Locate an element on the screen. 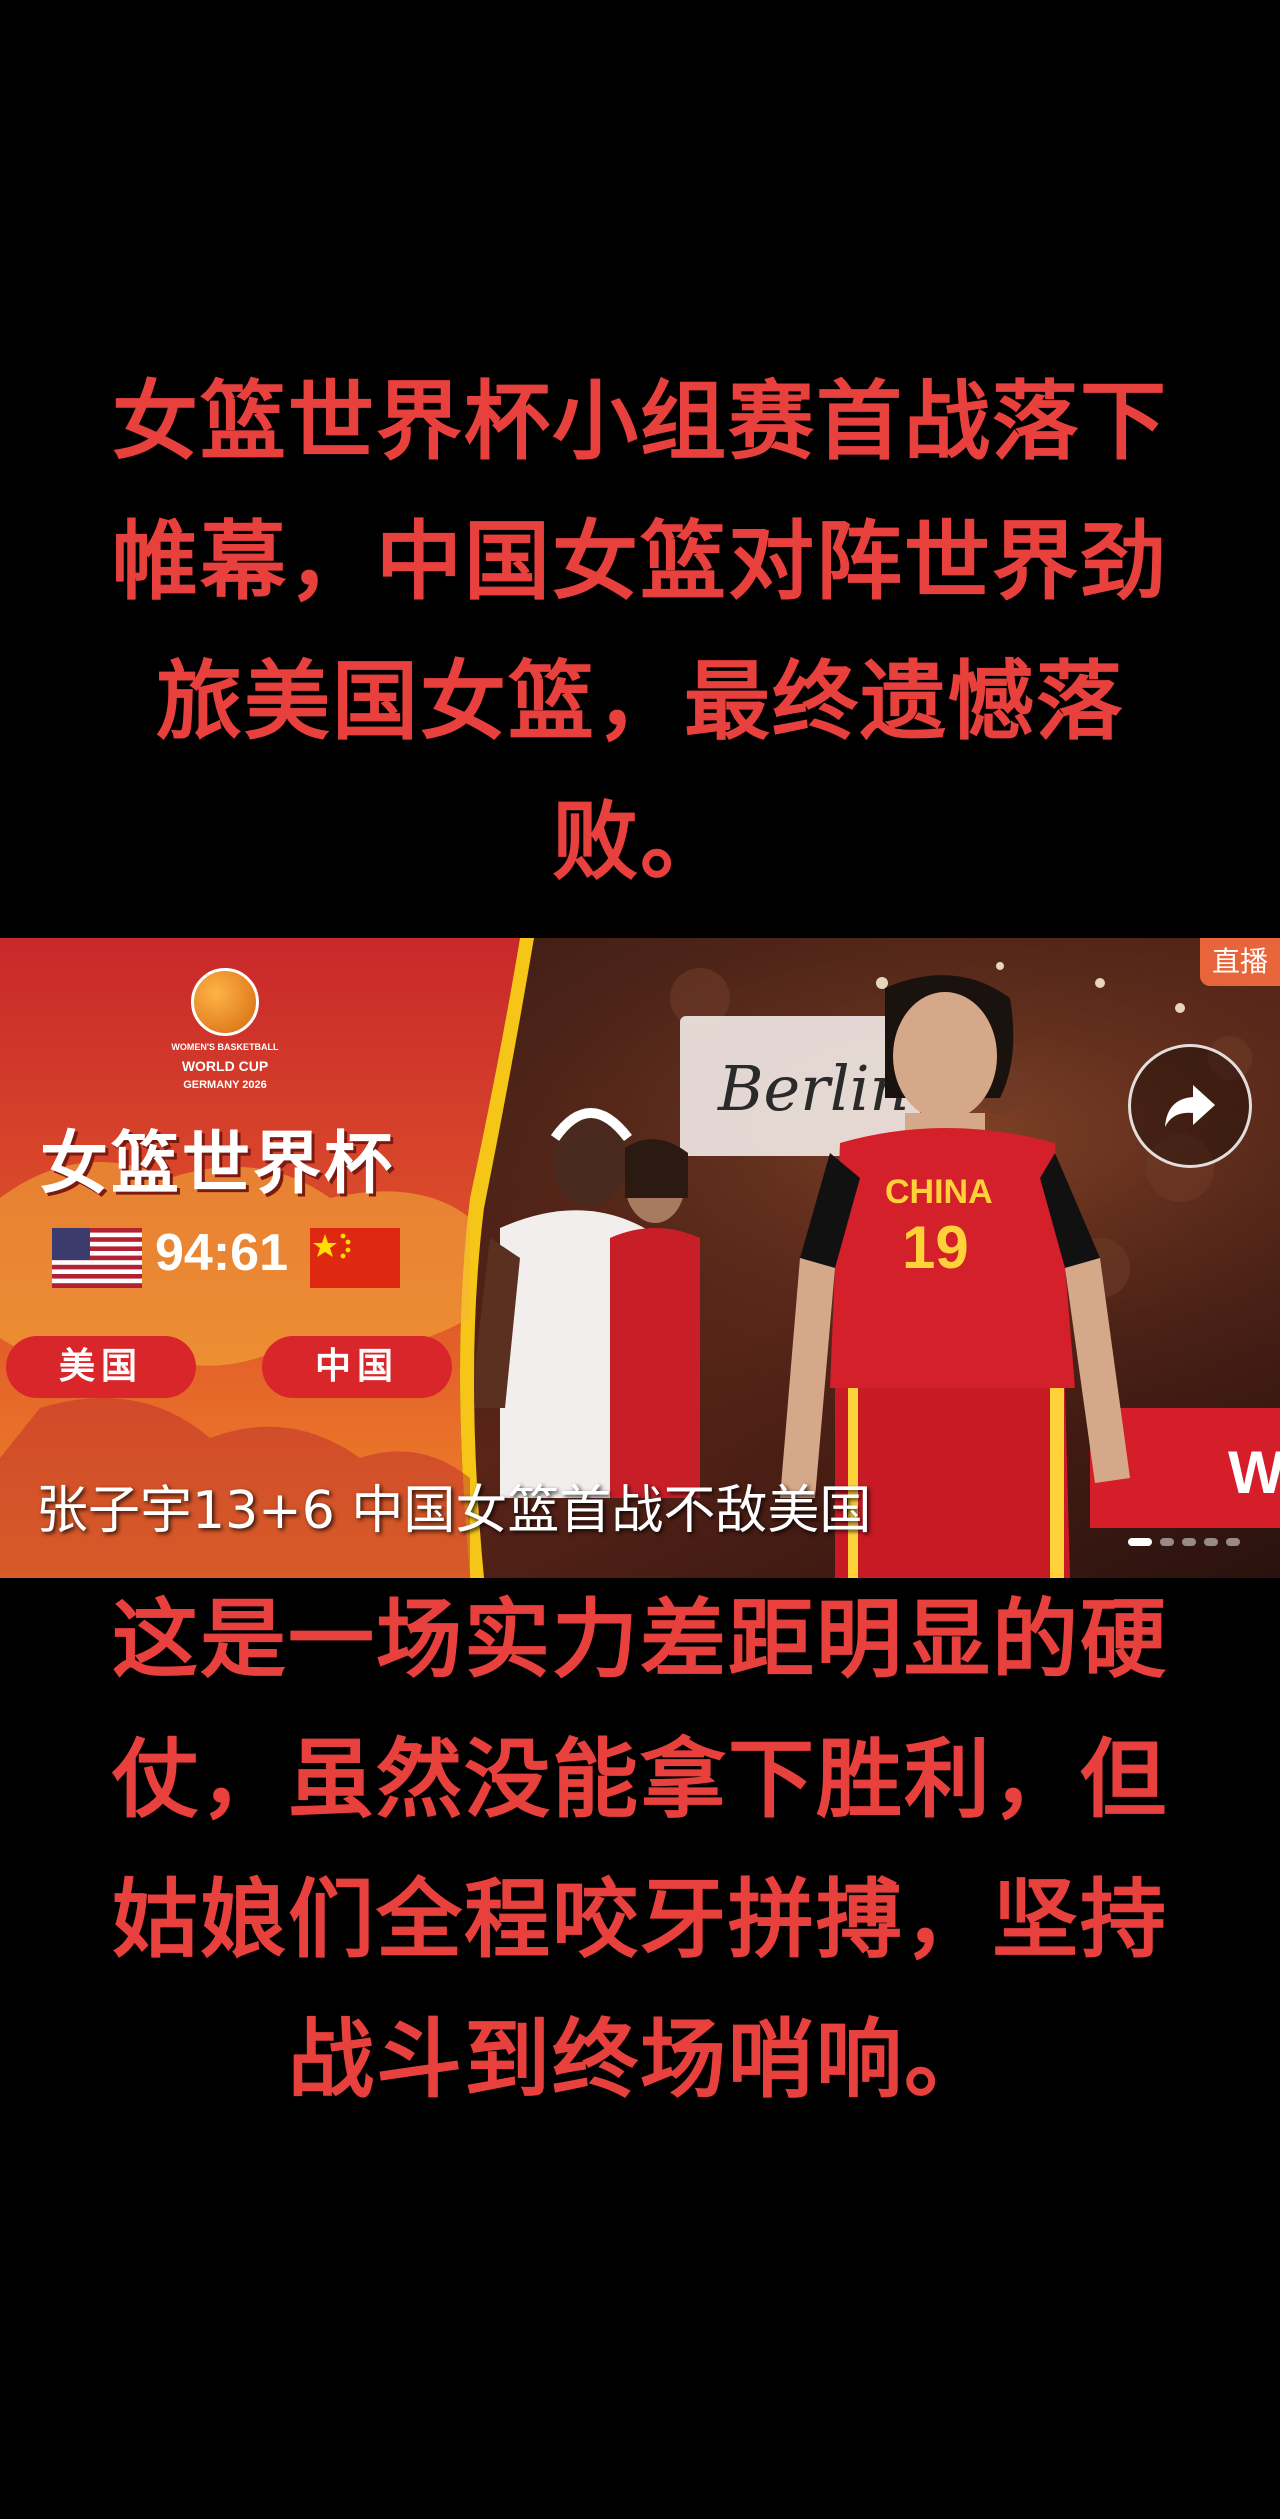 The height and width of the screenshot is (2519, 1280). team-button-usa: 美国 is located at coordinates (101, 1367).